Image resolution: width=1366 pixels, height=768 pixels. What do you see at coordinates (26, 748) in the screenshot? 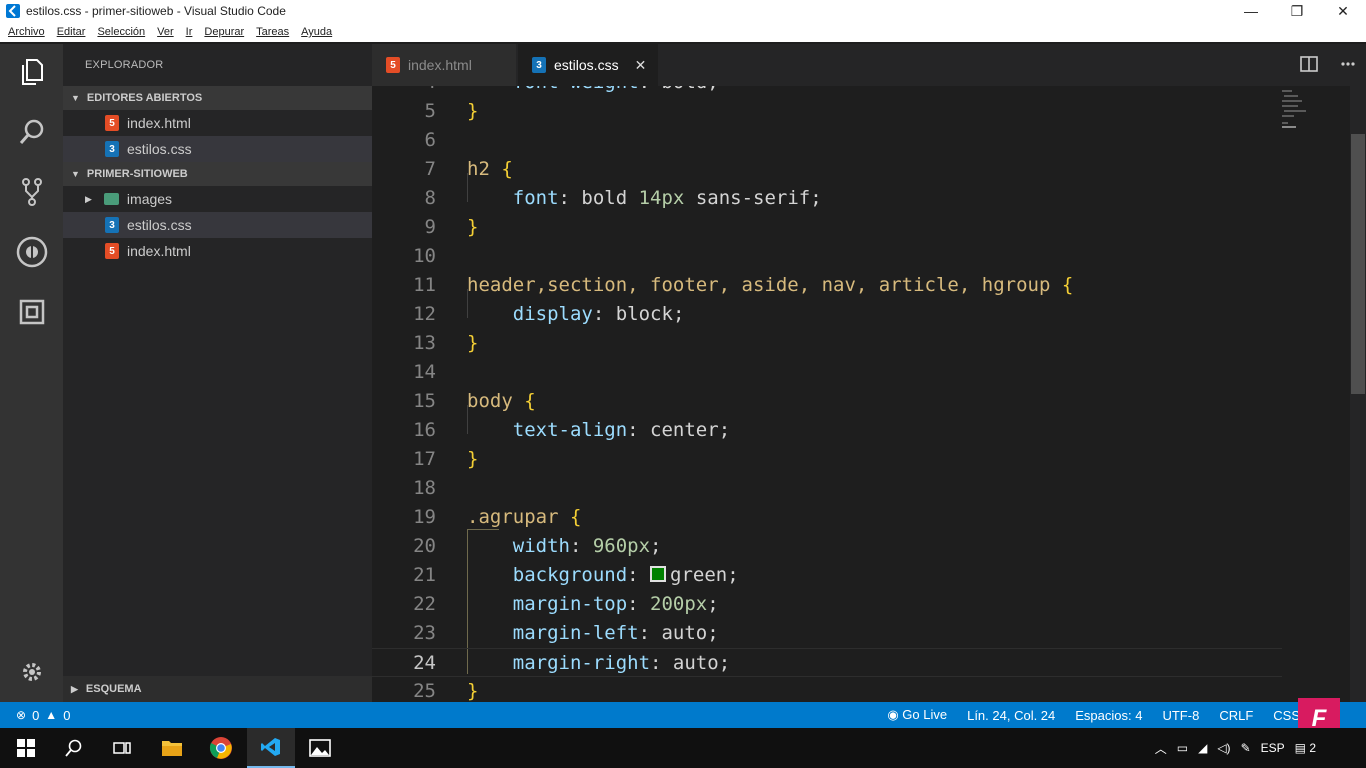
I see `windows-start-icon` at bounding box center [26, 748].